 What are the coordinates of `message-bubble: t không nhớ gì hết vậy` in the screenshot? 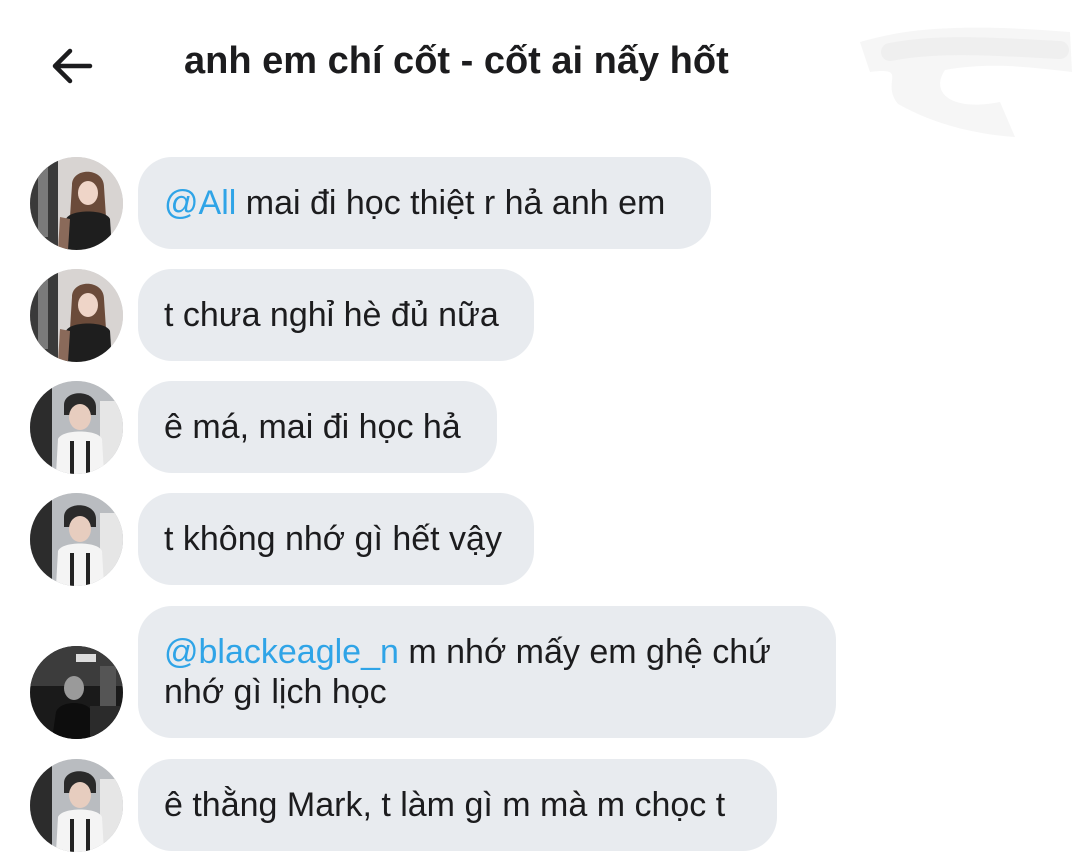 It's located at (336, 539).